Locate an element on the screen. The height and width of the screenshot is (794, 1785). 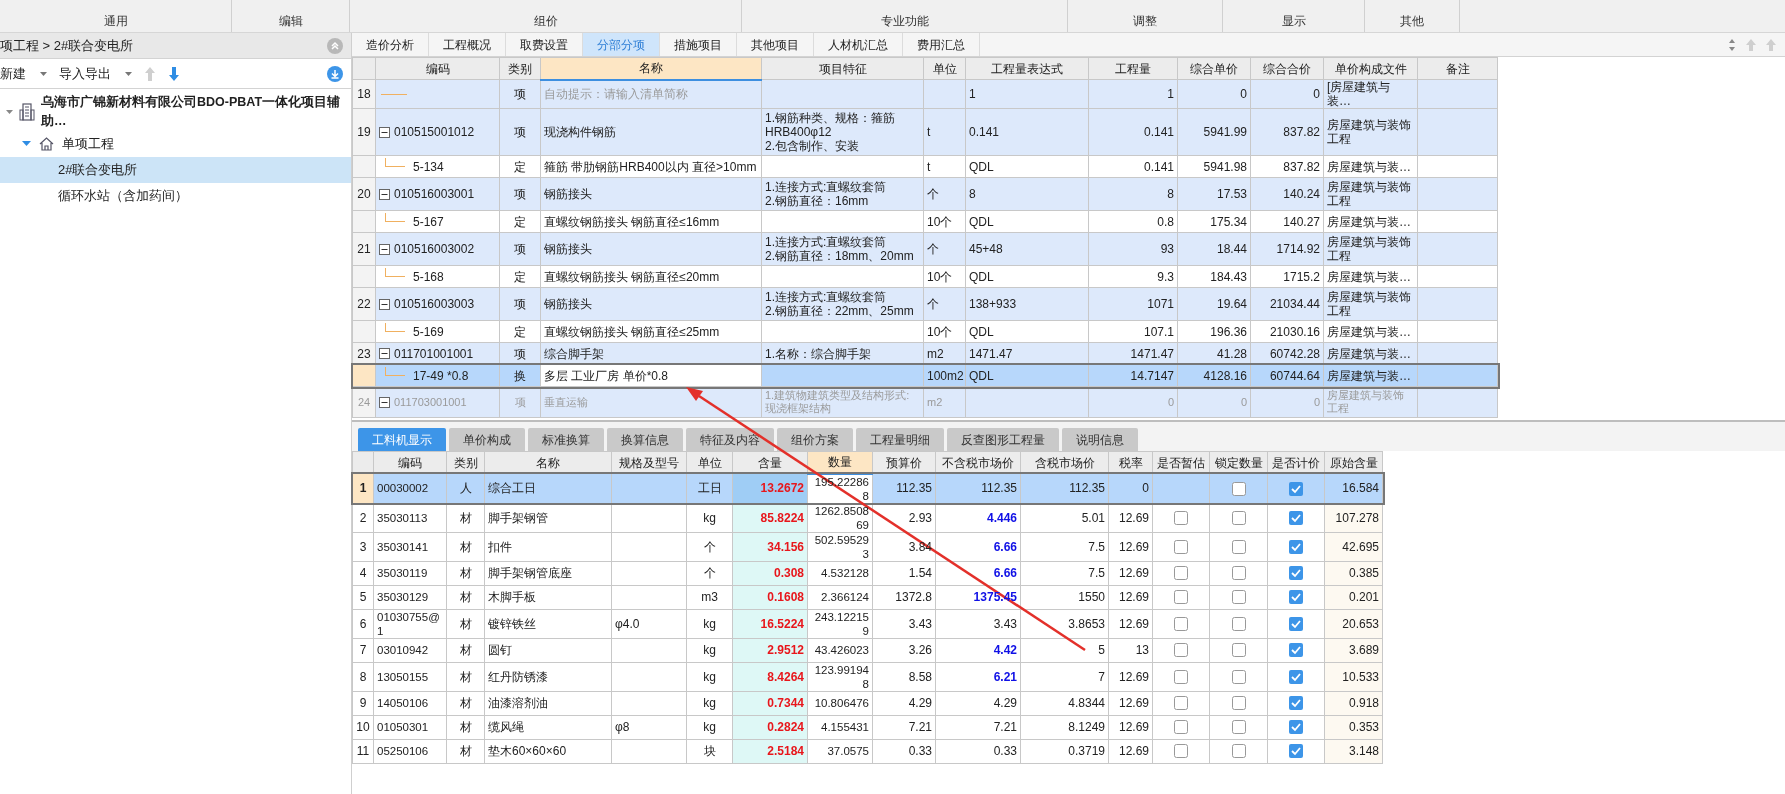
tab: 单价构成 is located at coordinates (487, 439).